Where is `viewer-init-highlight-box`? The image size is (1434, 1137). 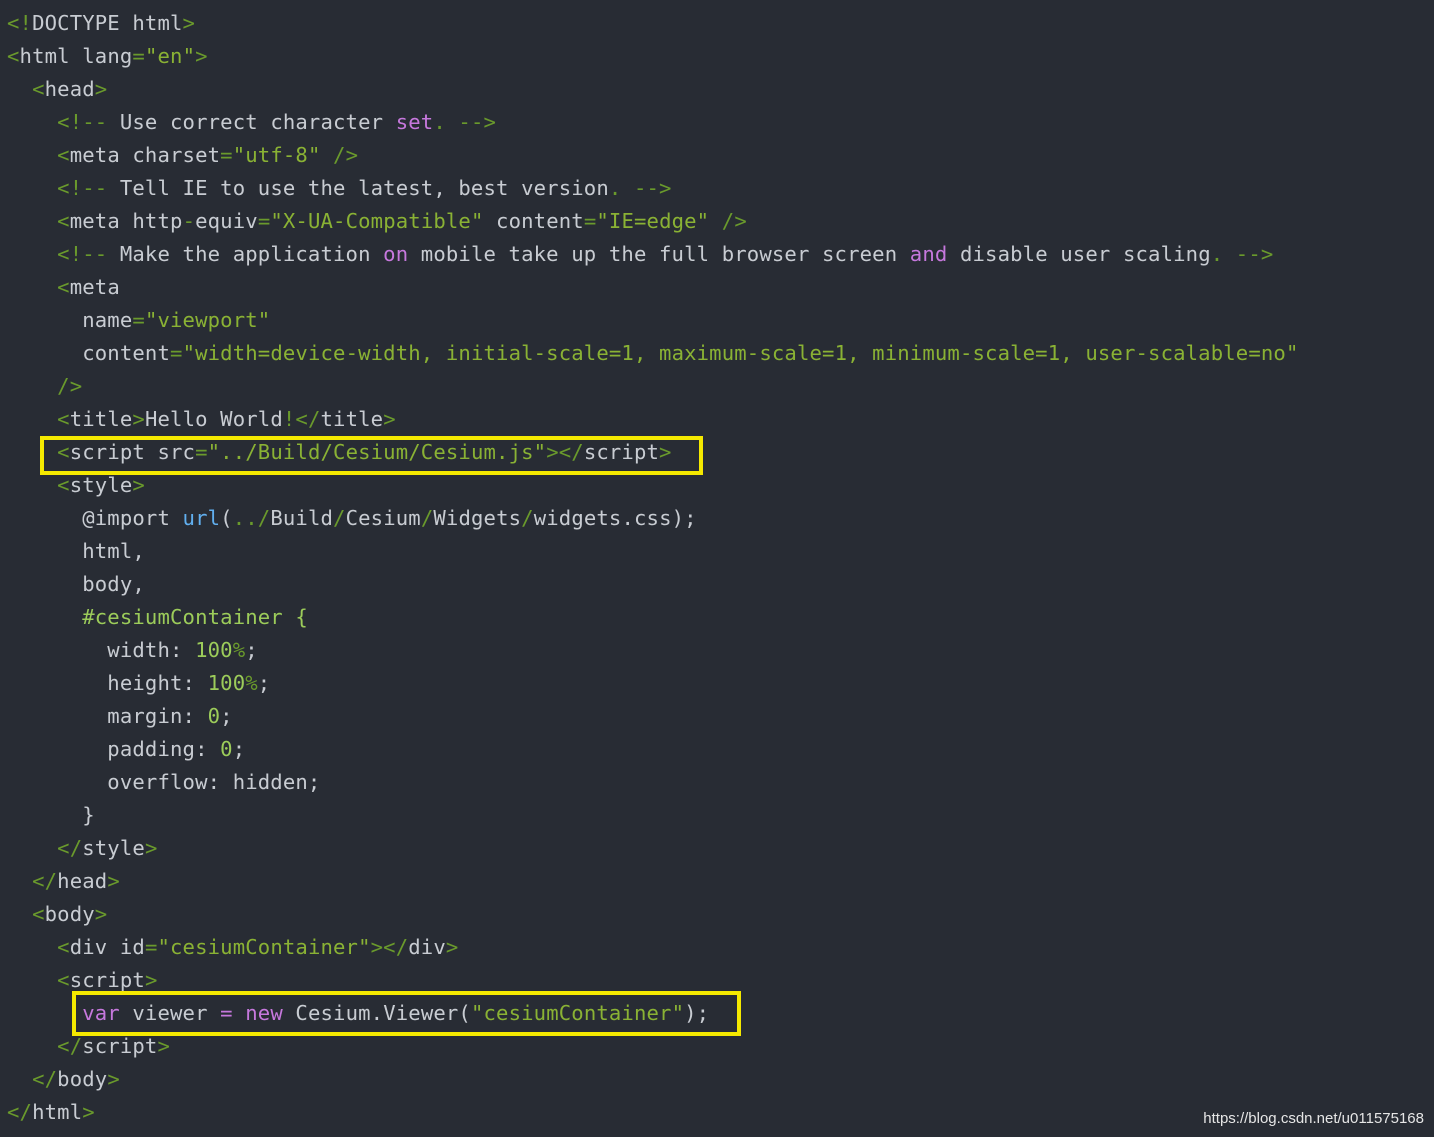 viewer-init-highlight-box is located at coordinates (406, 1013).